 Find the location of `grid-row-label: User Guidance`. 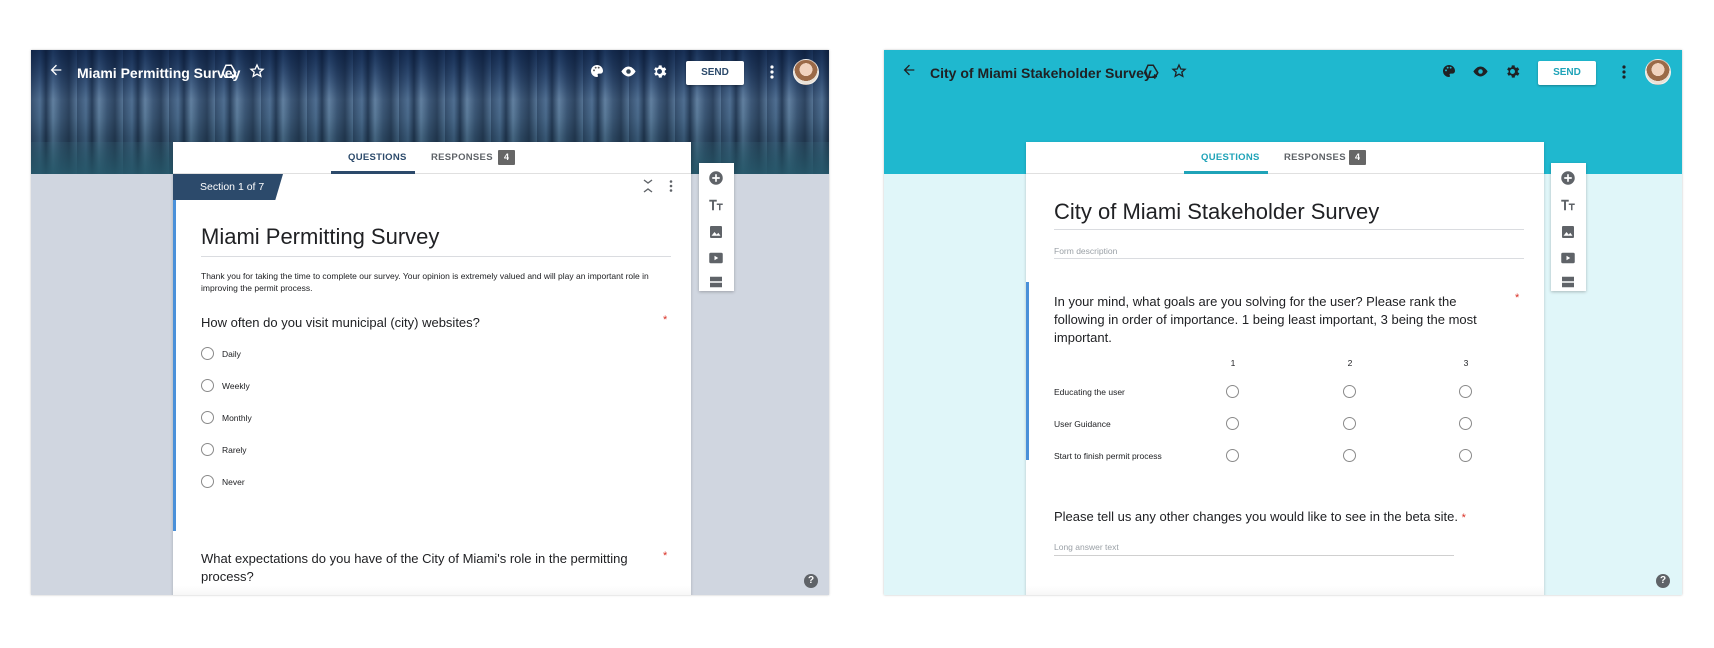

grid-row-label: User Guidance is located at coordinates (1082, 424).